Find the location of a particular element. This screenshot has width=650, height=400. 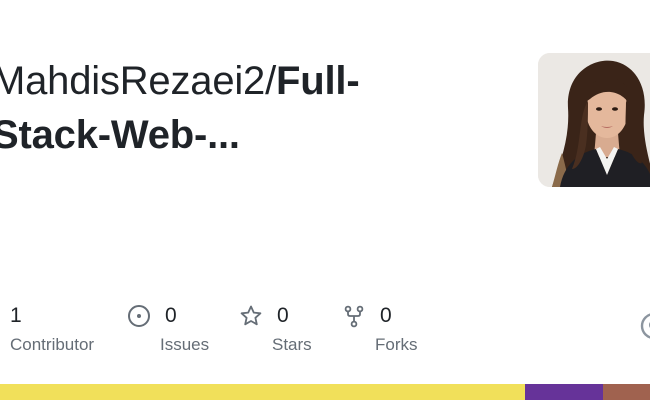

github-logo-icon is located at coordinates (645, 326).